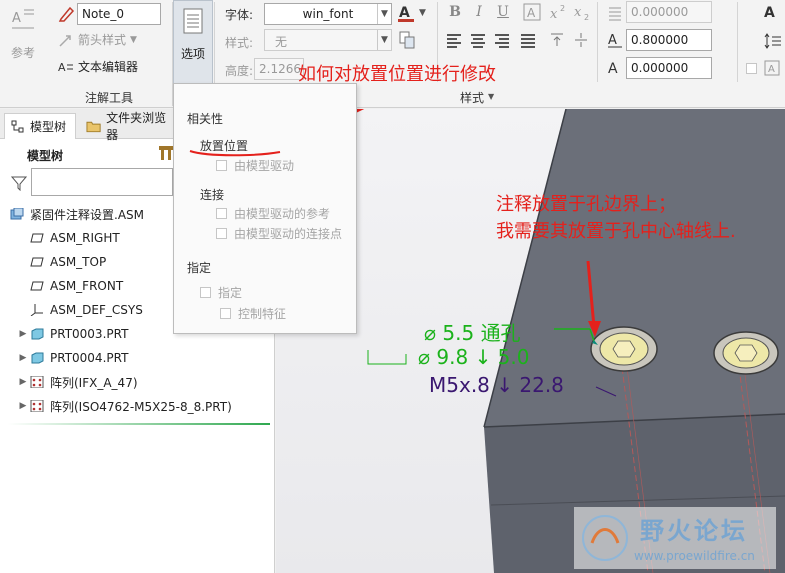  I want to click on subscript-icon: x2, so click(582, 12).